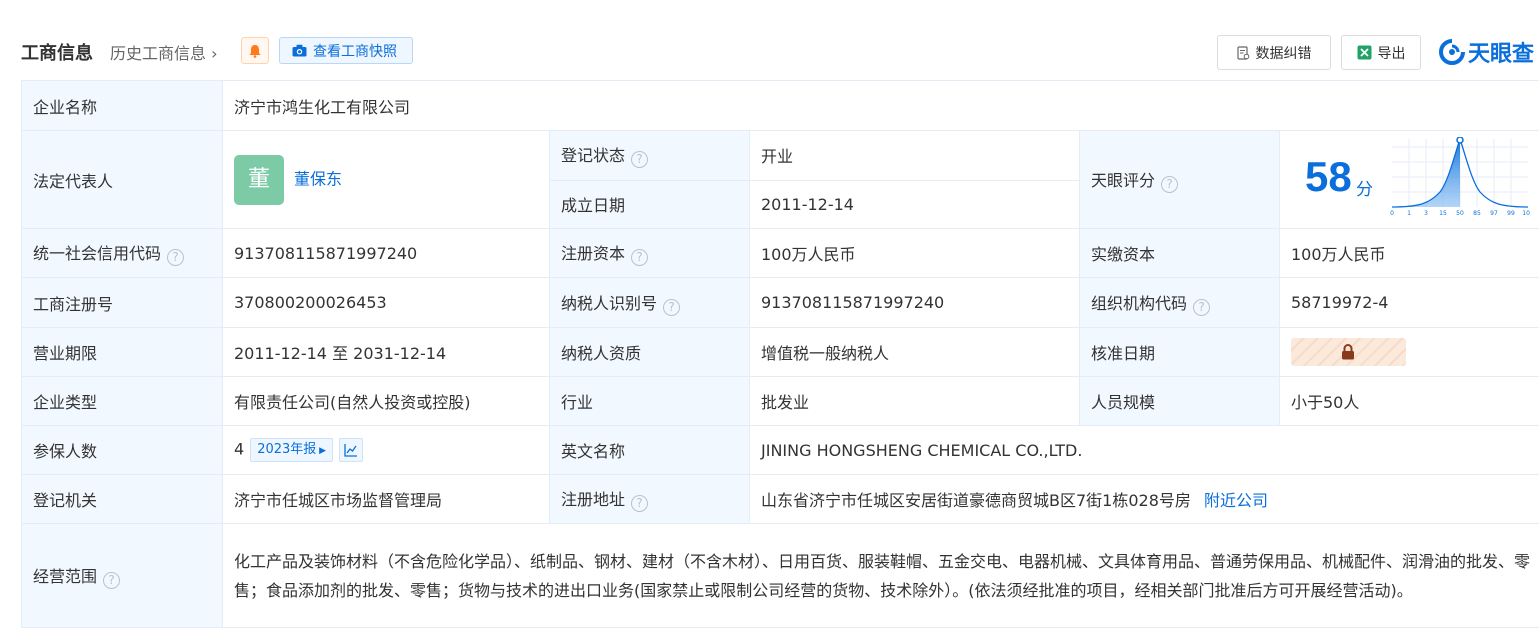 The image size is (1539, 637). Describe the element at coordinates (259, 179) in the screenshot. I see `avatar: 董` at that location.